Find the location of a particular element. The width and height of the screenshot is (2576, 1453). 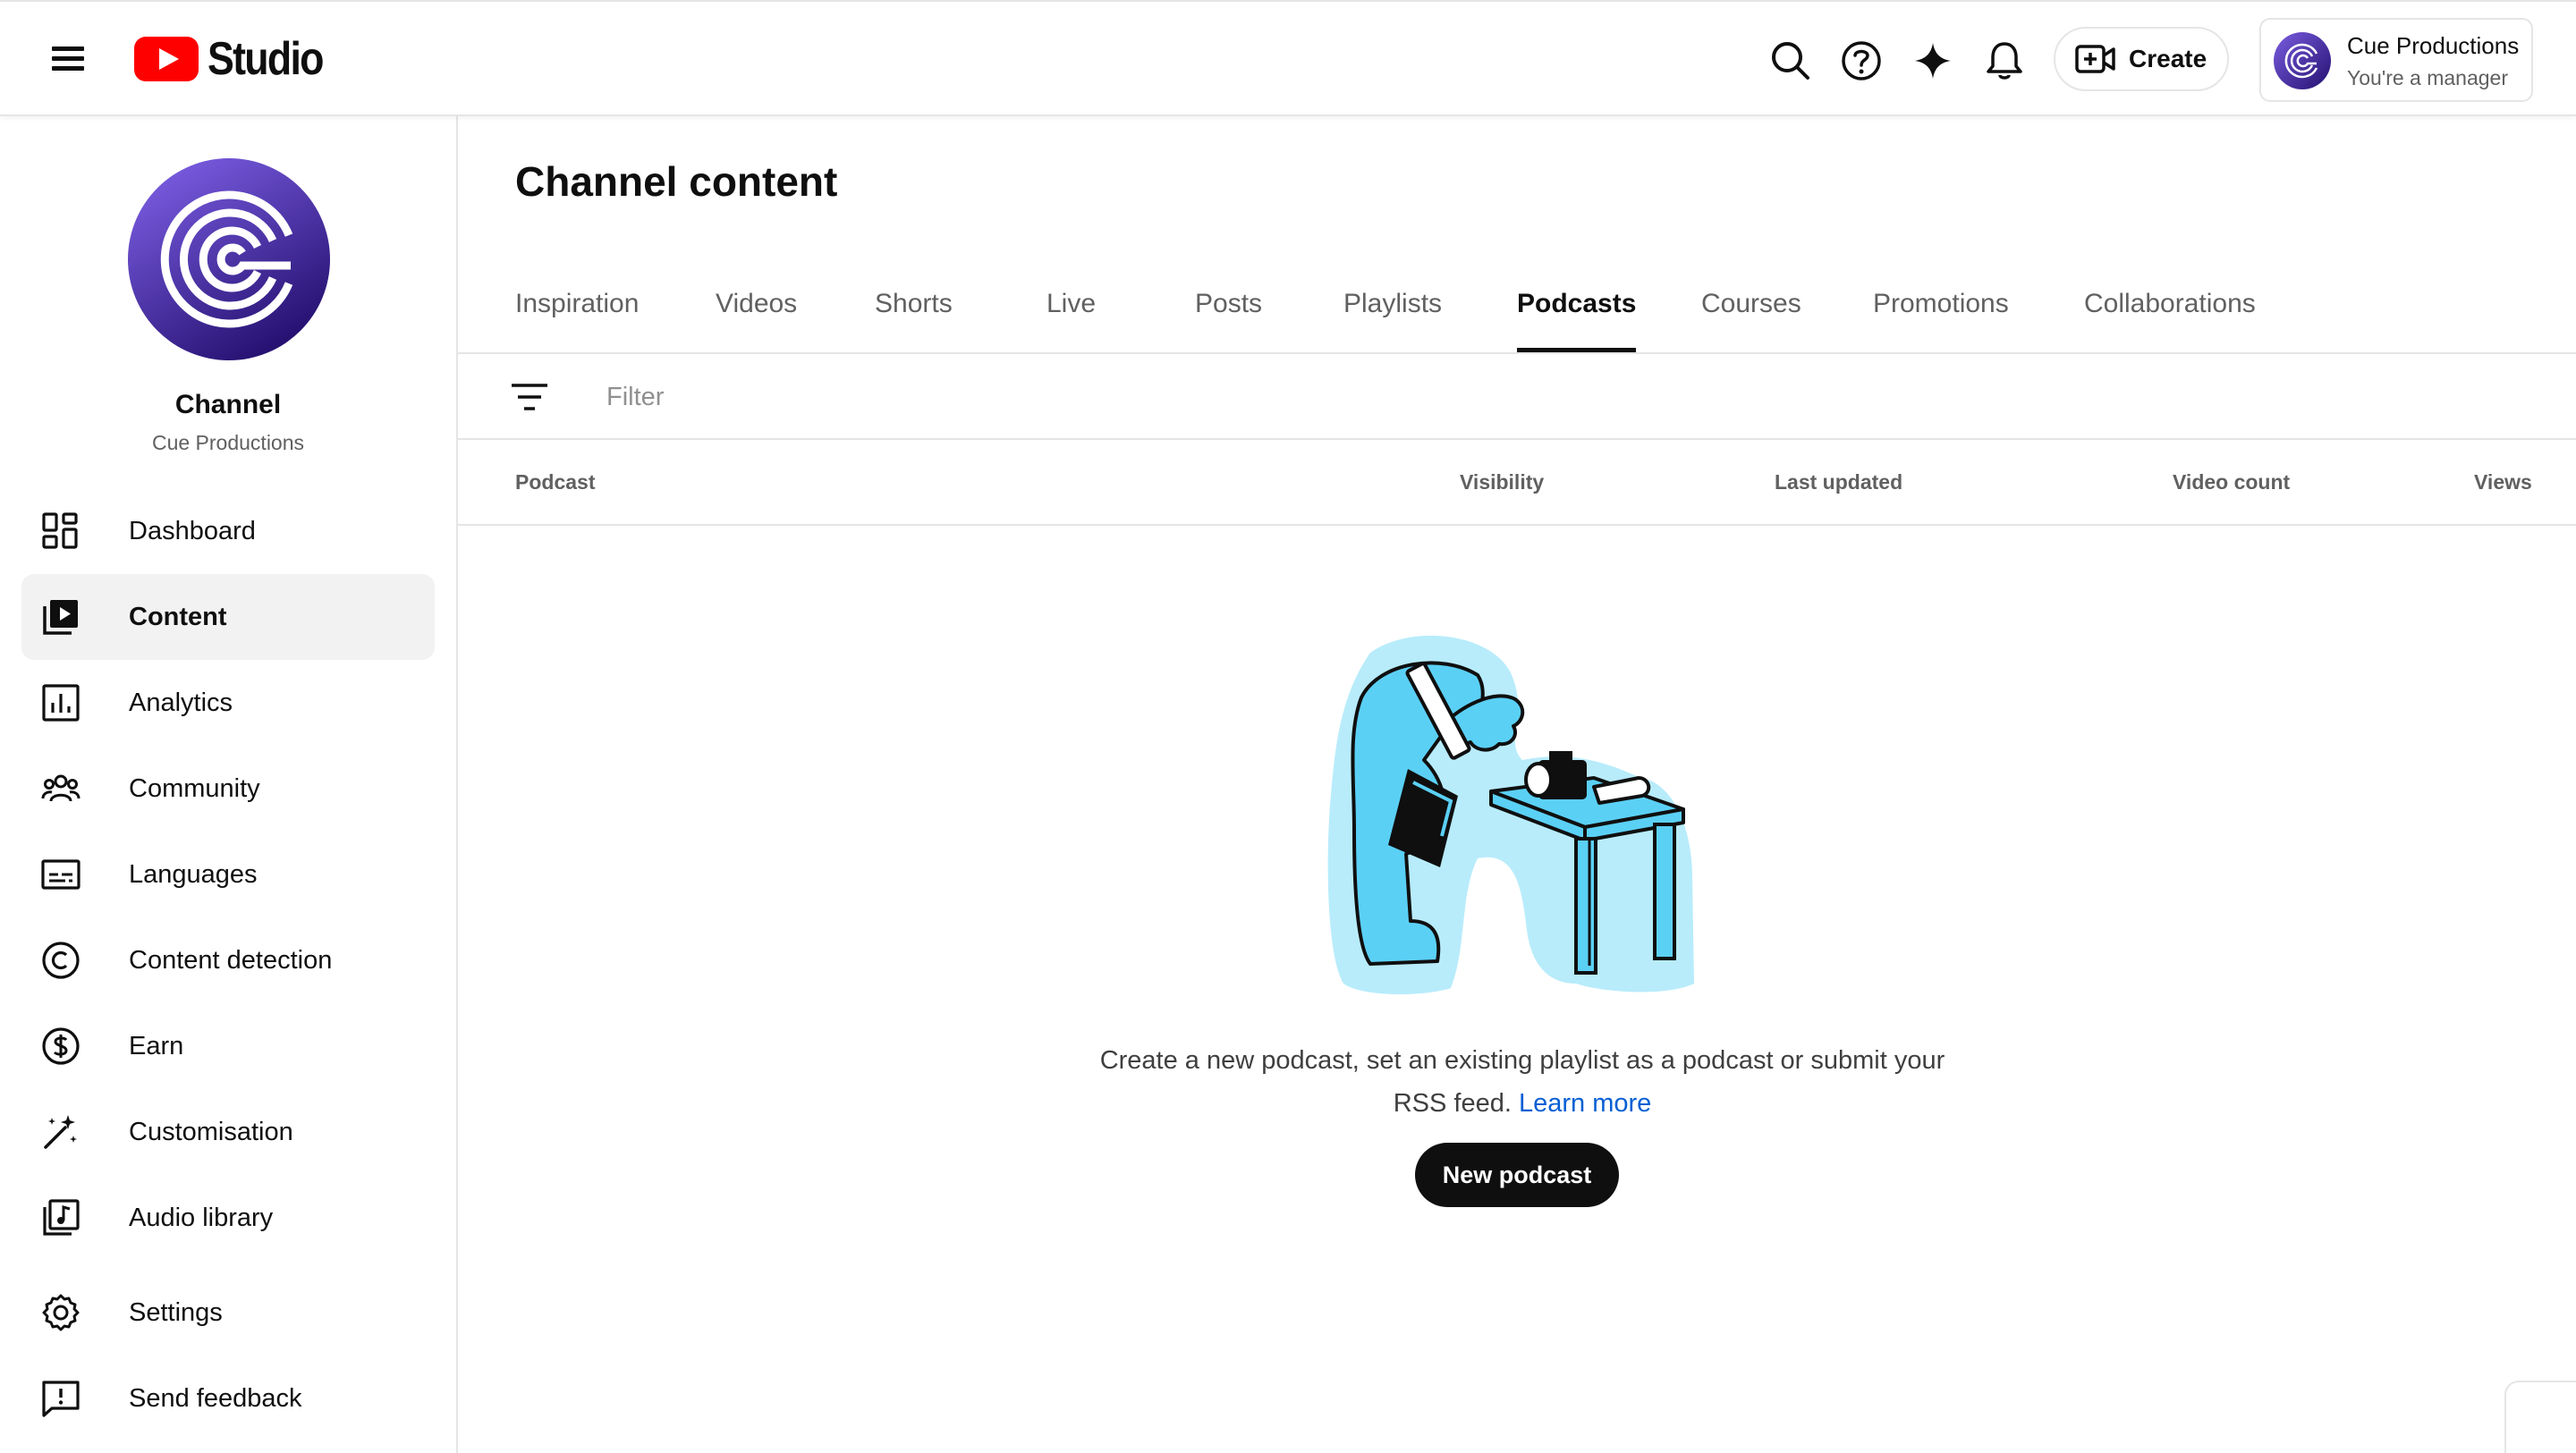

sidebar-item-community: Community is located at coordinates (228, 789).